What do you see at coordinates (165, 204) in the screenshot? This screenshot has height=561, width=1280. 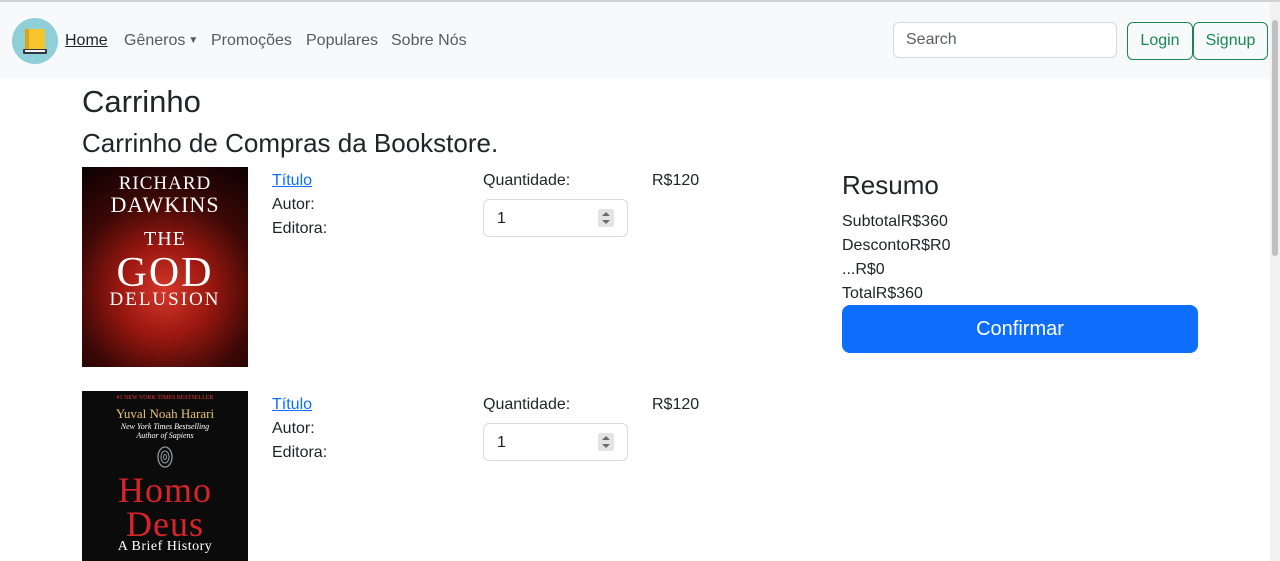 I see `cover-author-line: DAWKINS` at bounding box center [165, 204].